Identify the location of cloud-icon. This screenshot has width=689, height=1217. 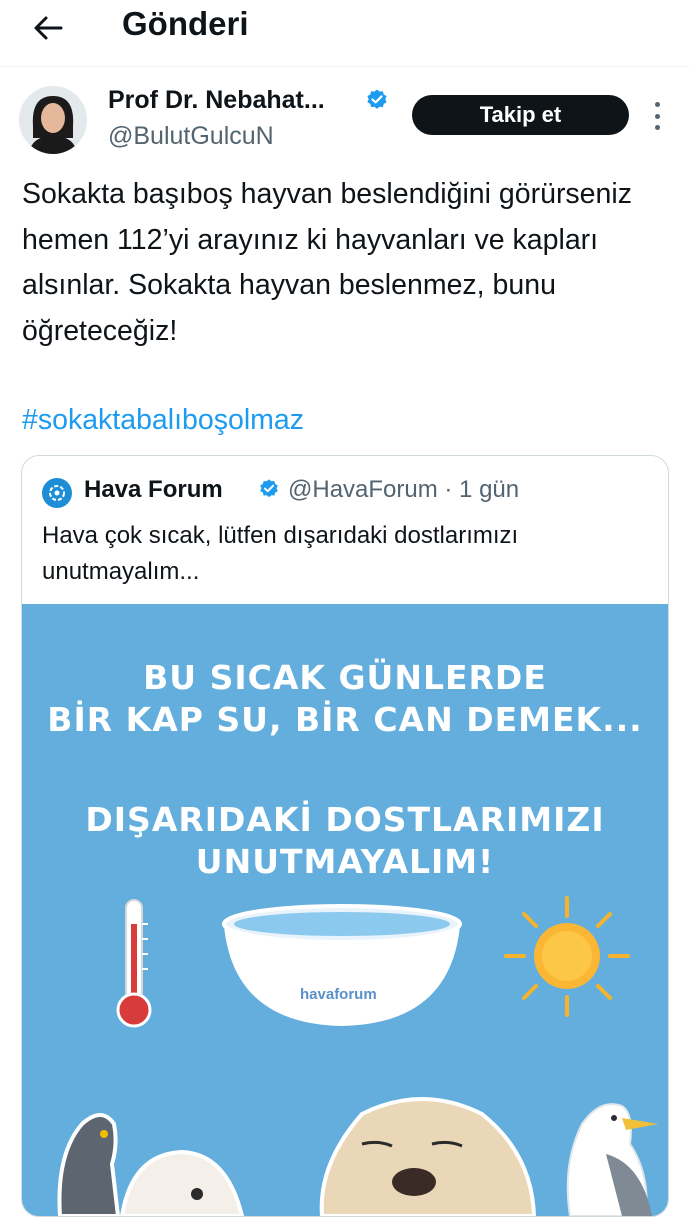
(57, 493).